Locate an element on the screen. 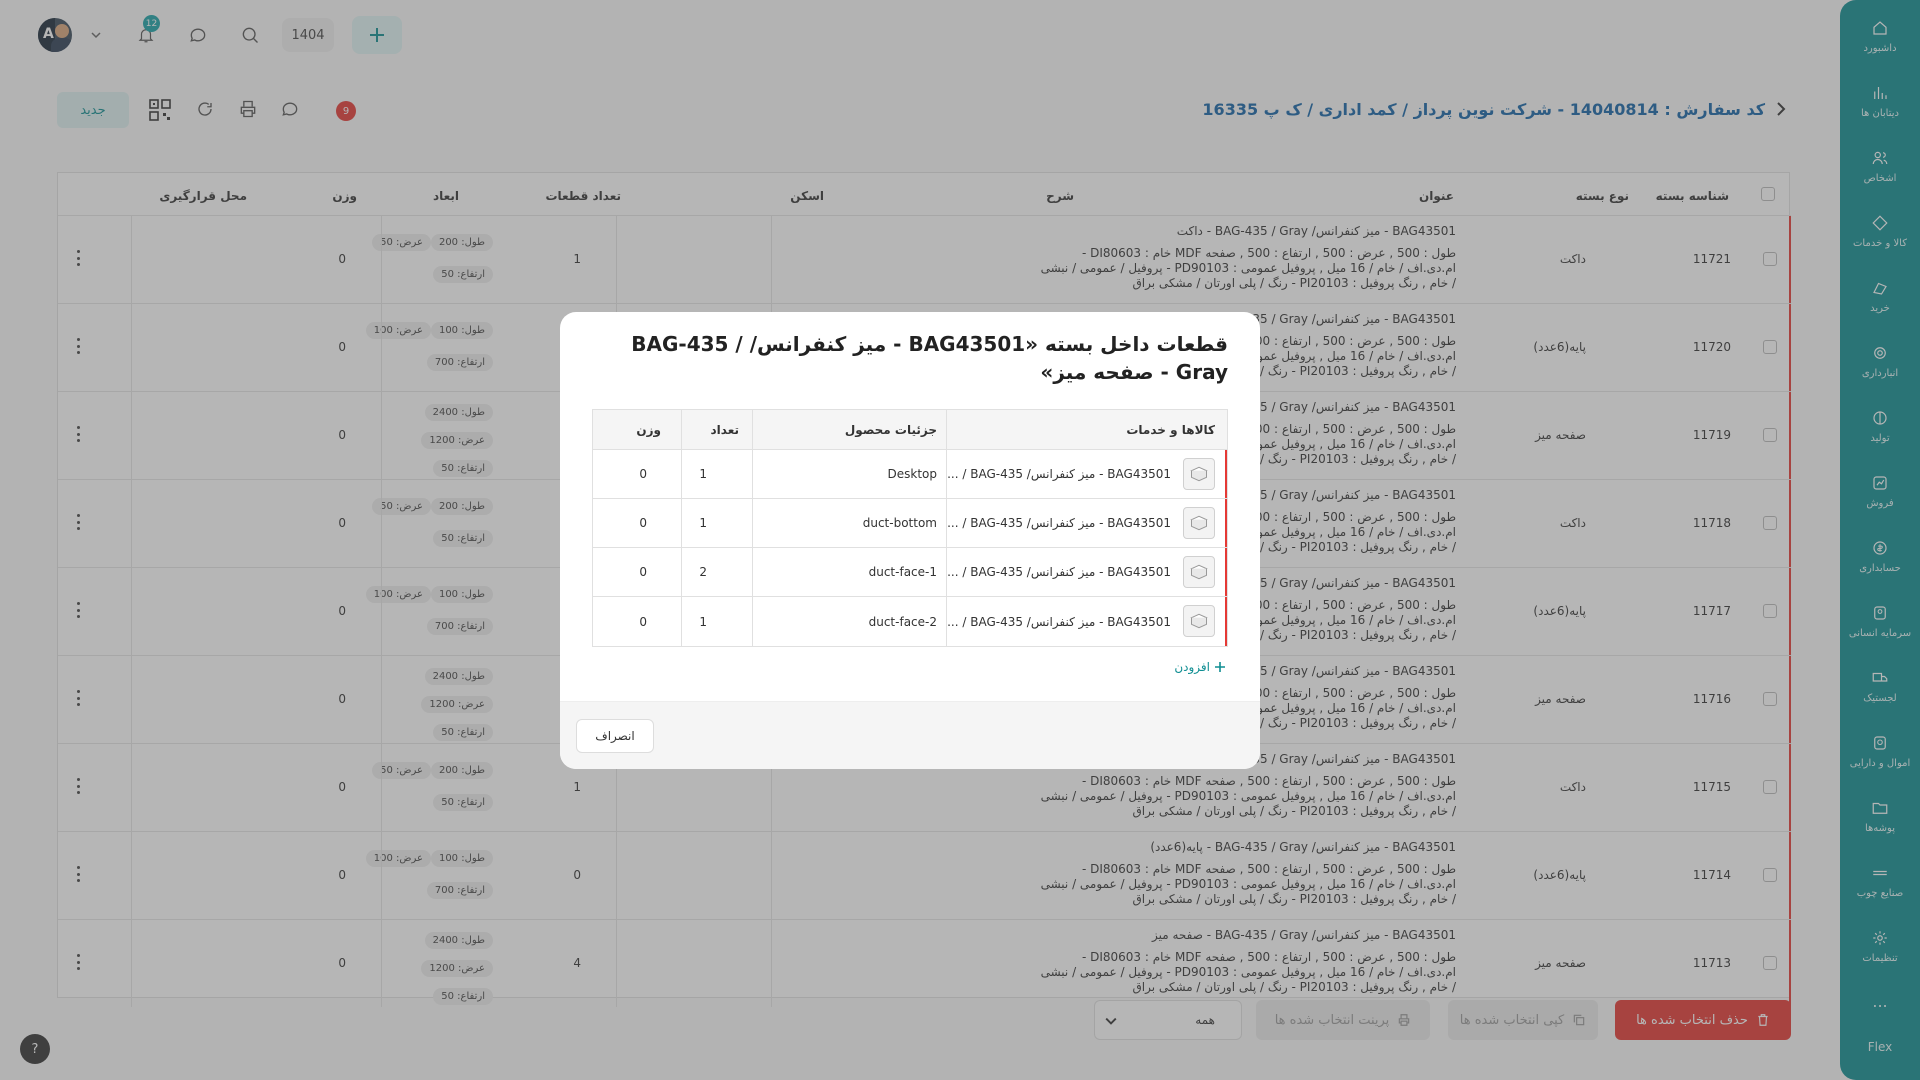  col-details-header: جزئیات محصول is located at coordinates (890, 429).